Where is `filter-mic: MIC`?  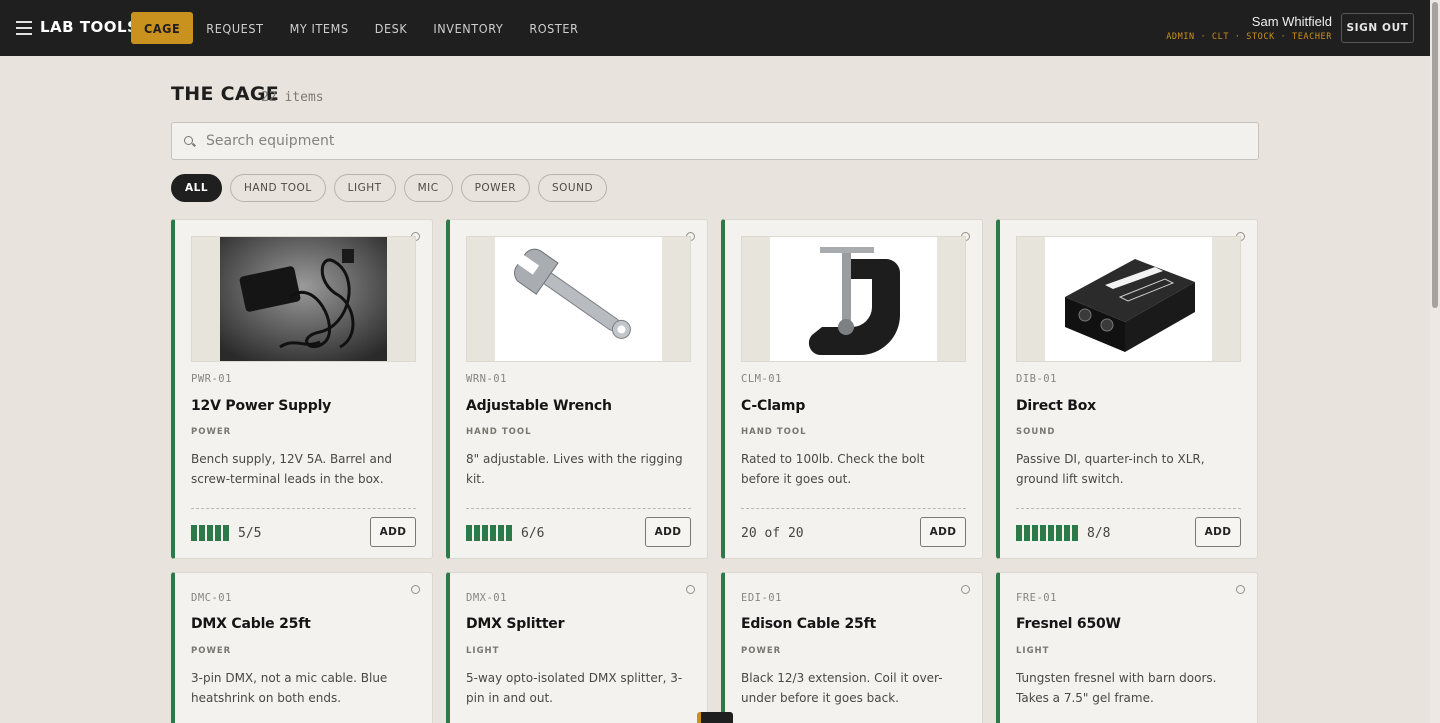
filter-mic: MIC is located at coordinates (428, 188).